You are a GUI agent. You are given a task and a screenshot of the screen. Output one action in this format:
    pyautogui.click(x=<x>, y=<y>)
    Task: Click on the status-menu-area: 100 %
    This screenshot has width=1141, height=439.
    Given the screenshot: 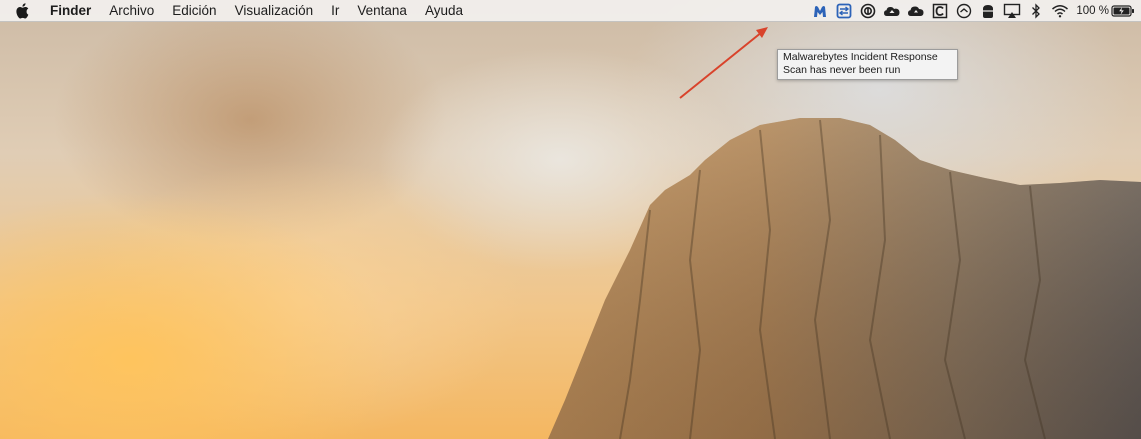 What is the action you would take?
    pyautogui.click(x=971, y=11)
    